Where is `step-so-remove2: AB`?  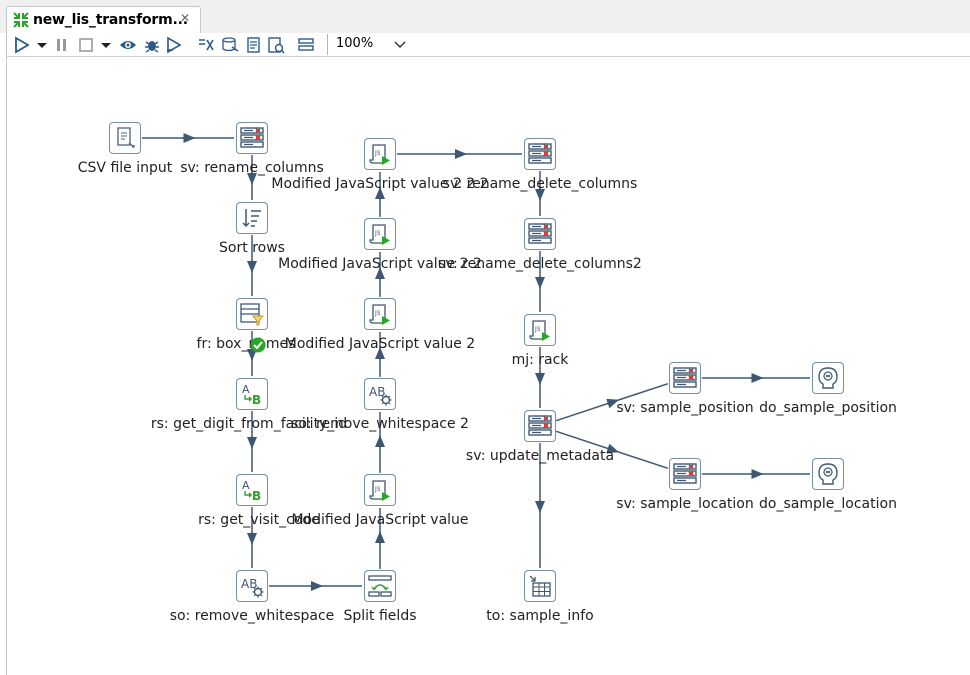
step-so-remove2: AB is located at coordinates (380, 394).